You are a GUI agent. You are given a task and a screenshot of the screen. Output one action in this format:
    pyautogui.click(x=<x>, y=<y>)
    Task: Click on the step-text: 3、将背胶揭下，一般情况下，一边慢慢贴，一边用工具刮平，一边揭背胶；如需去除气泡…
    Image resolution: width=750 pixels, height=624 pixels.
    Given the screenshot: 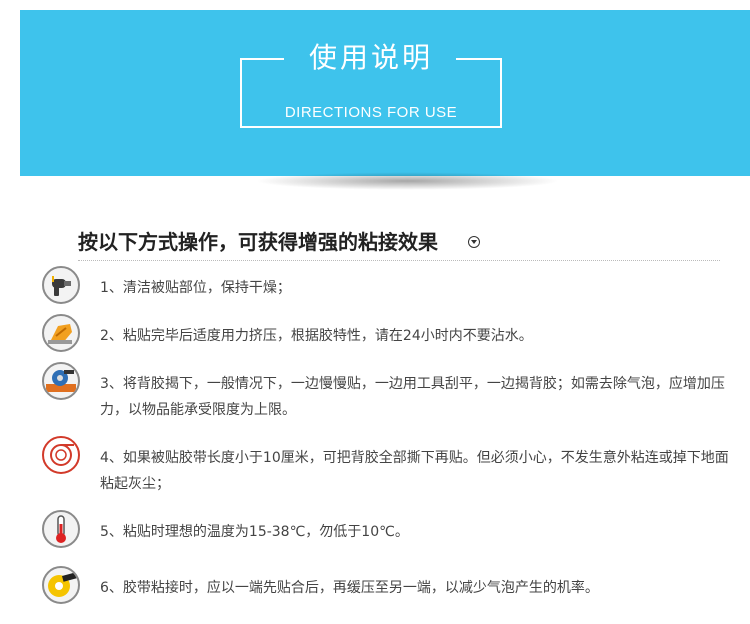 What is the action you would take?
    pyautogui.click(x=412, y=397)
    